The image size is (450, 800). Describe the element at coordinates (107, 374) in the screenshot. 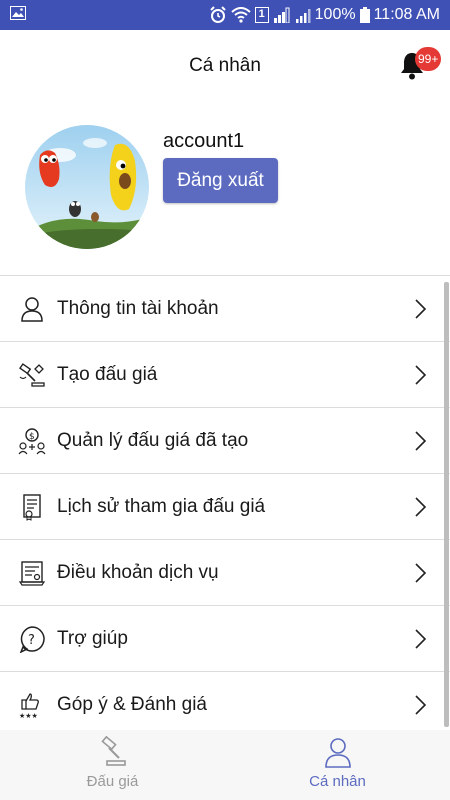

I see `menu-item-label: Tạo đấu giá` at that location.